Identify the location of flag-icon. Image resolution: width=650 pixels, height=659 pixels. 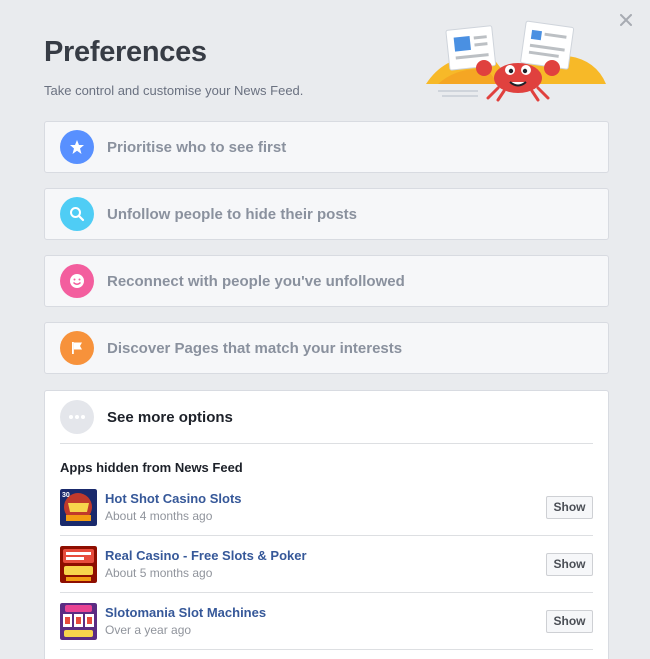
(77, 348).